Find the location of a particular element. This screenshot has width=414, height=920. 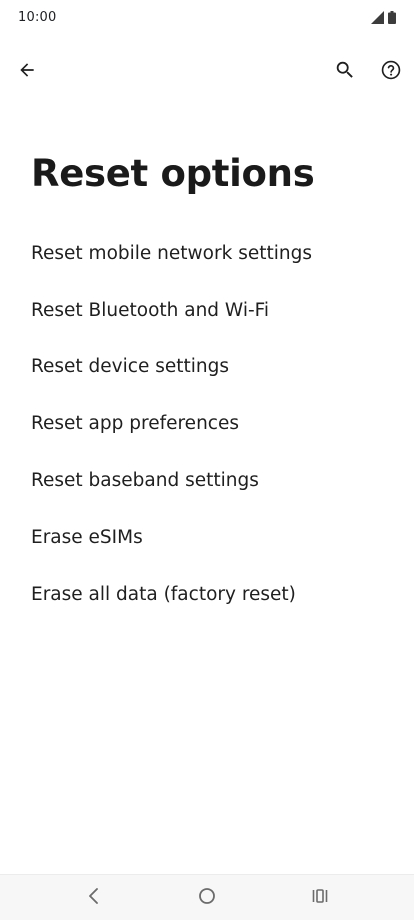

navigation-bar is located at coordinates (207, 897).